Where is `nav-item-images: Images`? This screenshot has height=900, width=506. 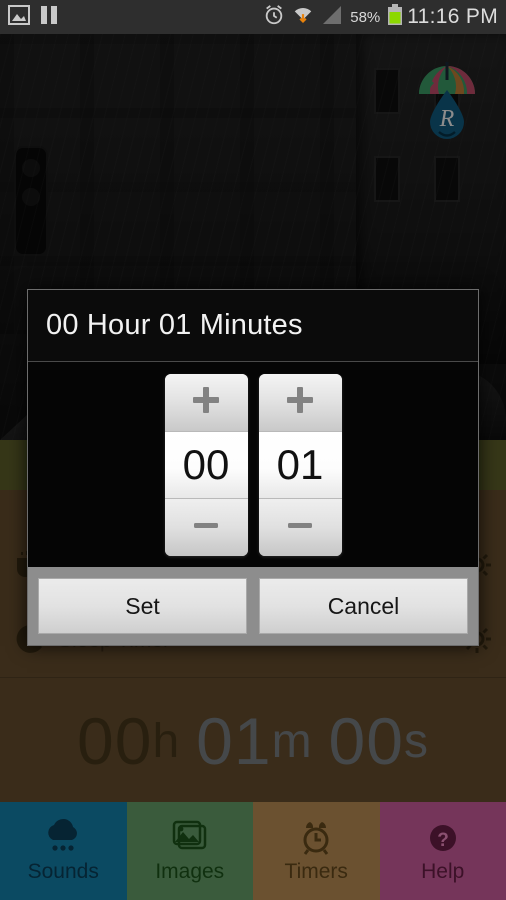 nav-item-images: Images is located at coordinates (189, 851).